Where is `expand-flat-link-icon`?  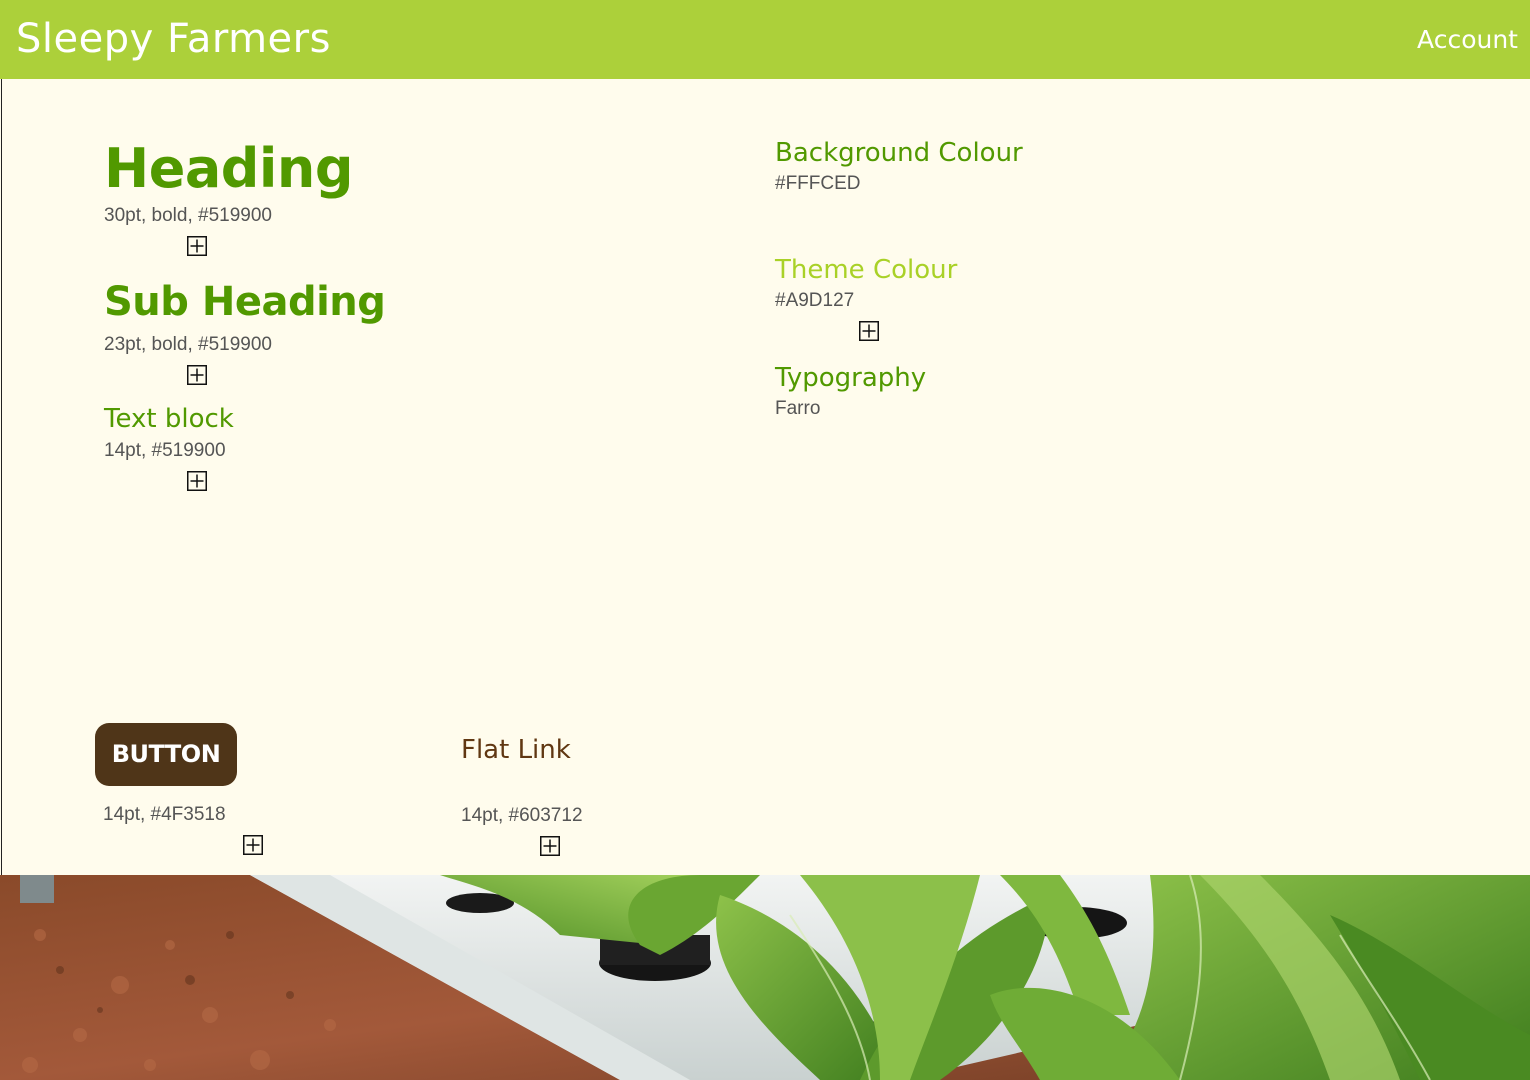
expand-flat-link-icon is located at coordinates (550, 846).